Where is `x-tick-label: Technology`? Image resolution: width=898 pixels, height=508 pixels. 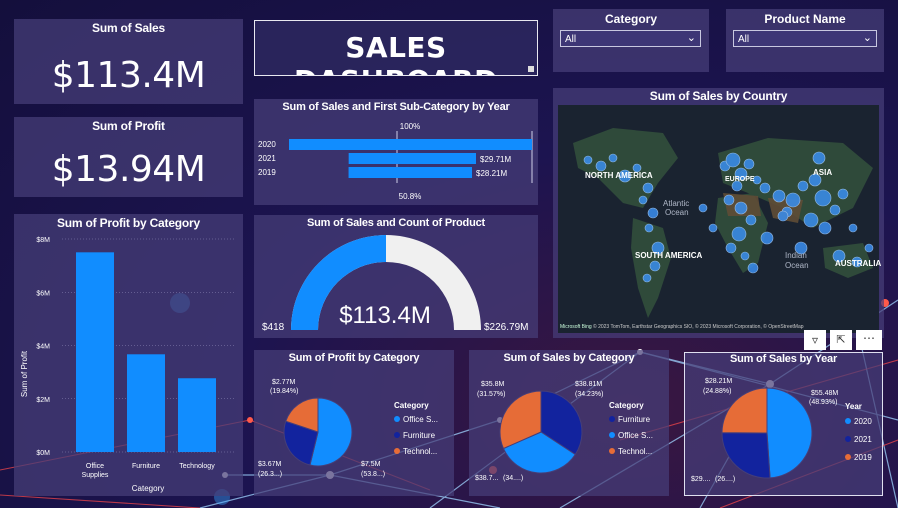 x-tick-label: Technology is located at coordinates (197, 466).